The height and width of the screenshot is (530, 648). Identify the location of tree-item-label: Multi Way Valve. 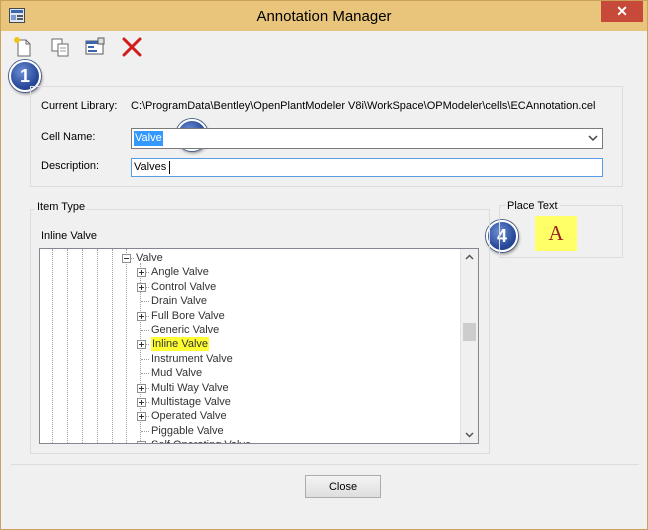
(190, 387).